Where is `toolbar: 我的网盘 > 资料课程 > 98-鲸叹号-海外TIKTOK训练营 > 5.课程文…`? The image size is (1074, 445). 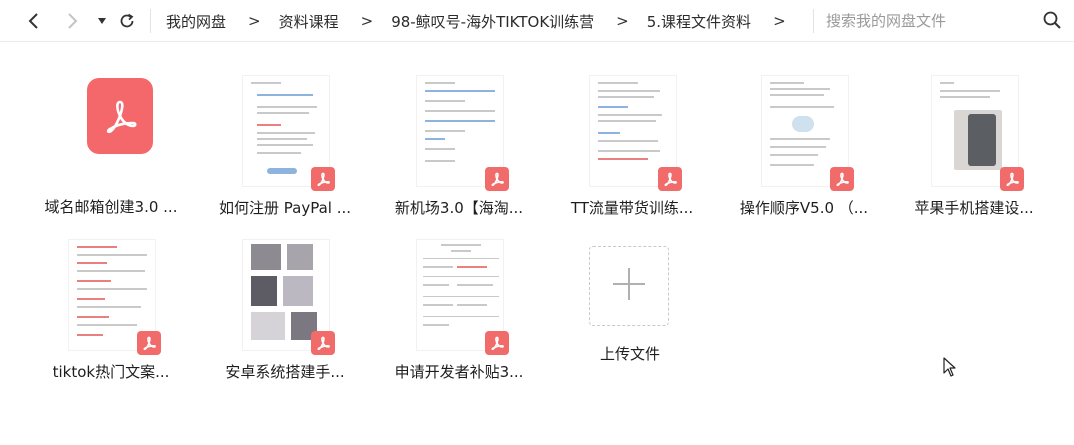 toolbar: 我的网盘 > 资料课程 > 98-鲸叹号-海外TIKTOK训练营 > 5.课程文… is located at coordinates (537, 21).